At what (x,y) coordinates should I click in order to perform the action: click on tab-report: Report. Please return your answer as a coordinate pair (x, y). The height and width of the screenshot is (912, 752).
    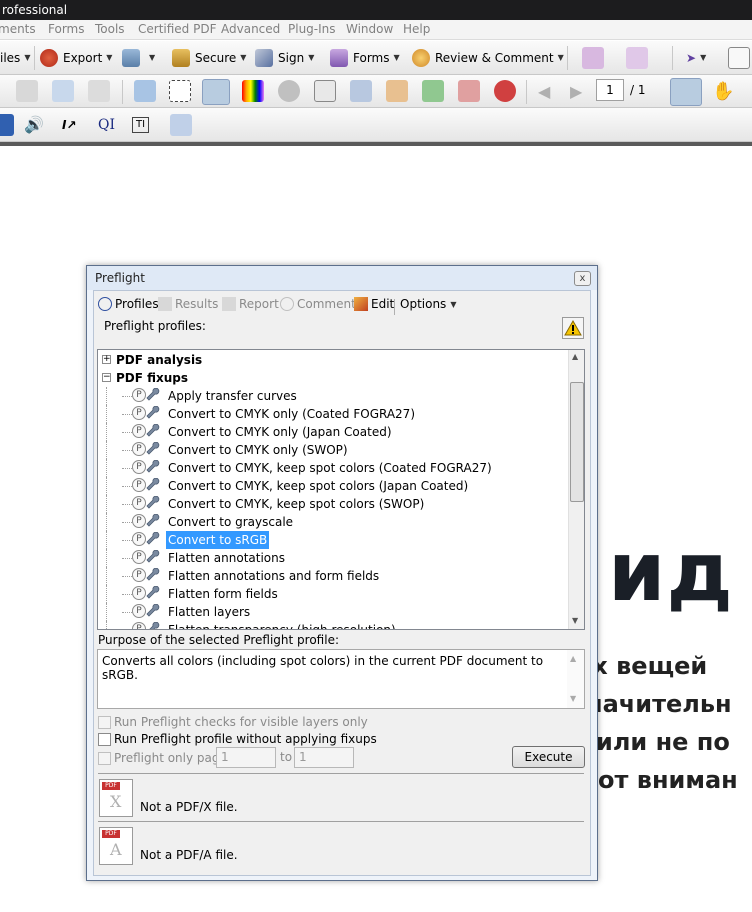
    Looking at the image, I should click on (250, 304).